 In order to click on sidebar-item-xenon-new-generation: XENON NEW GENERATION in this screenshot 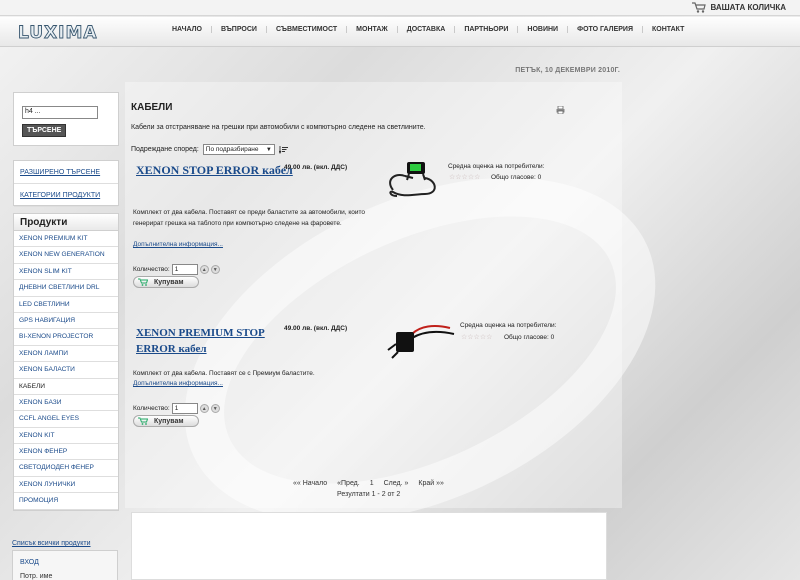, I will do `click(66, 255)`.